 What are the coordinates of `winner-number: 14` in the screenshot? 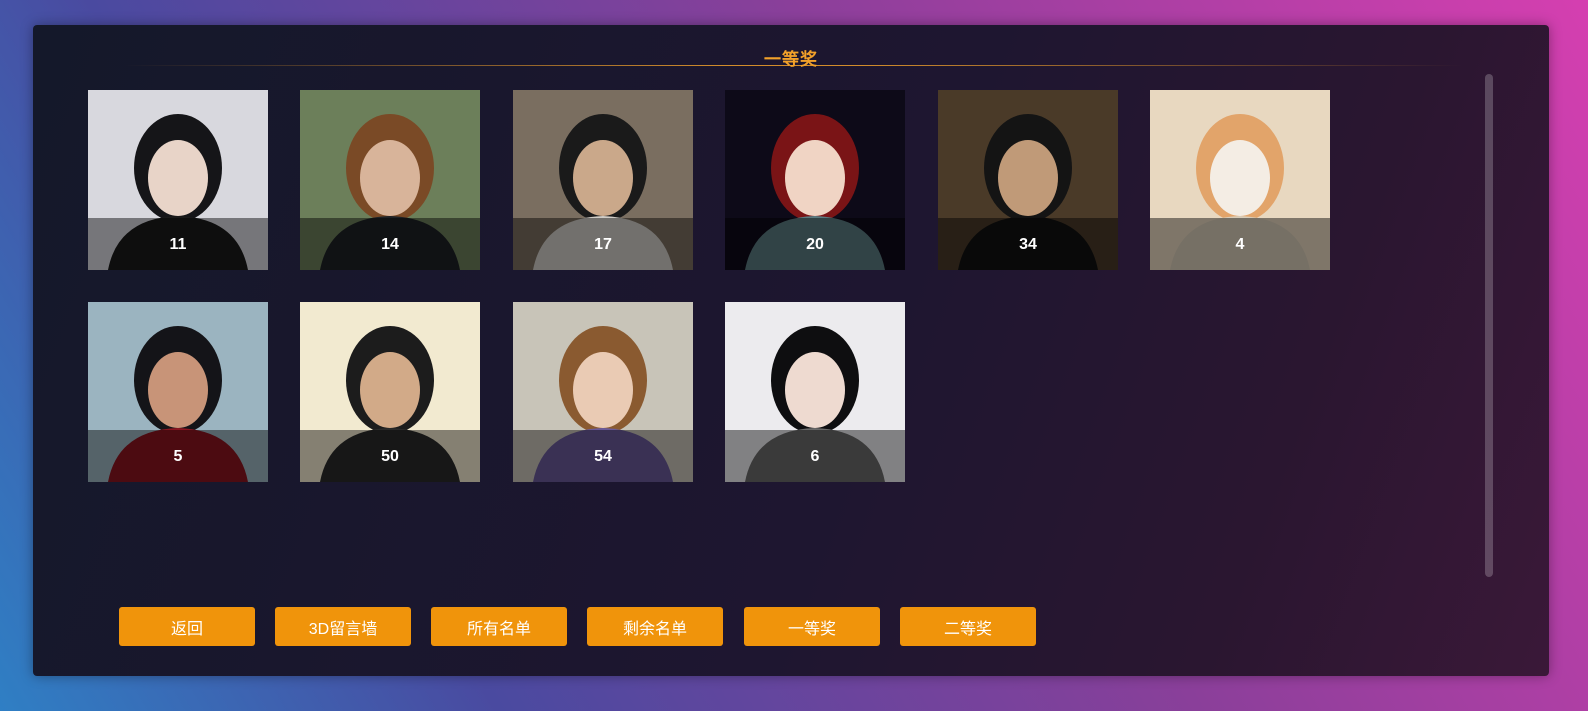 It's located at (390, 244).